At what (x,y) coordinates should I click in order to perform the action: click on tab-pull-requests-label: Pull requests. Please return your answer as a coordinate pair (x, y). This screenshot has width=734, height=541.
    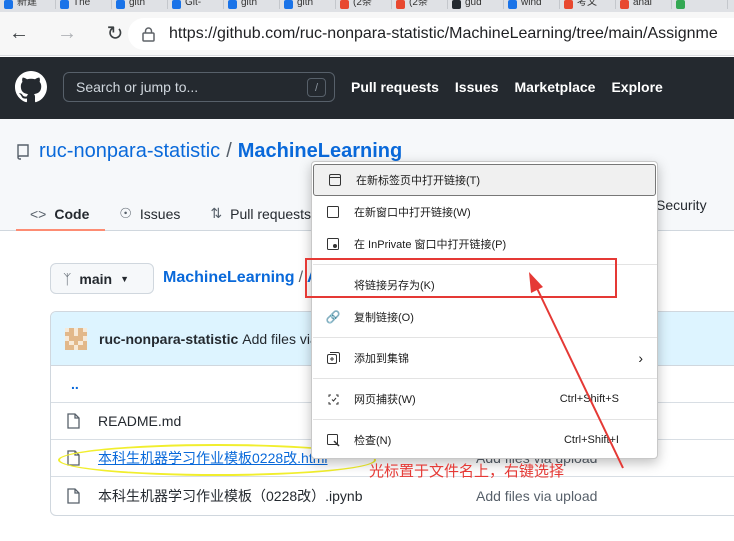
    Looking at the image, I should click on (271, 213).